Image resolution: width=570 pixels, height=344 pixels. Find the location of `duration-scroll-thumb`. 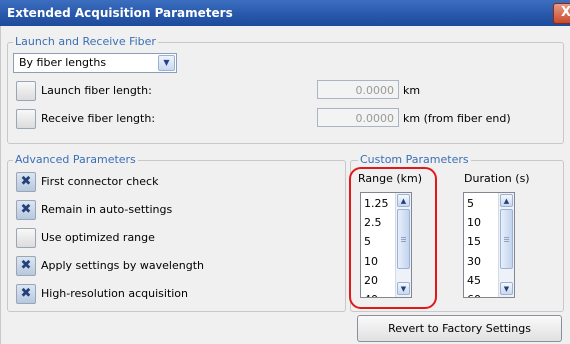

duration-scroll-thumb is located at coordinates (506, 239).